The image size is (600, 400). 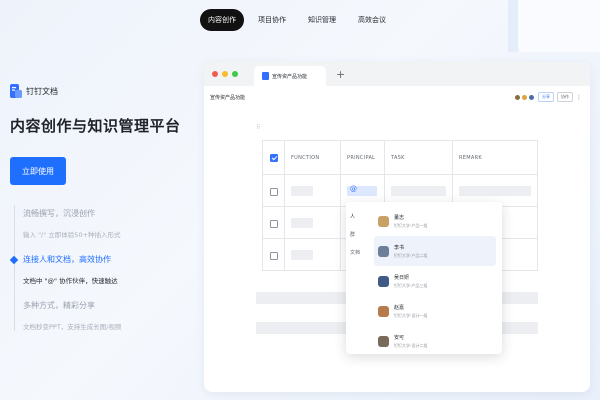 What do you see at coordinates (14, 260) in the screenshot?
I see `active-diamond-icon` at bounding box center [14, 260].